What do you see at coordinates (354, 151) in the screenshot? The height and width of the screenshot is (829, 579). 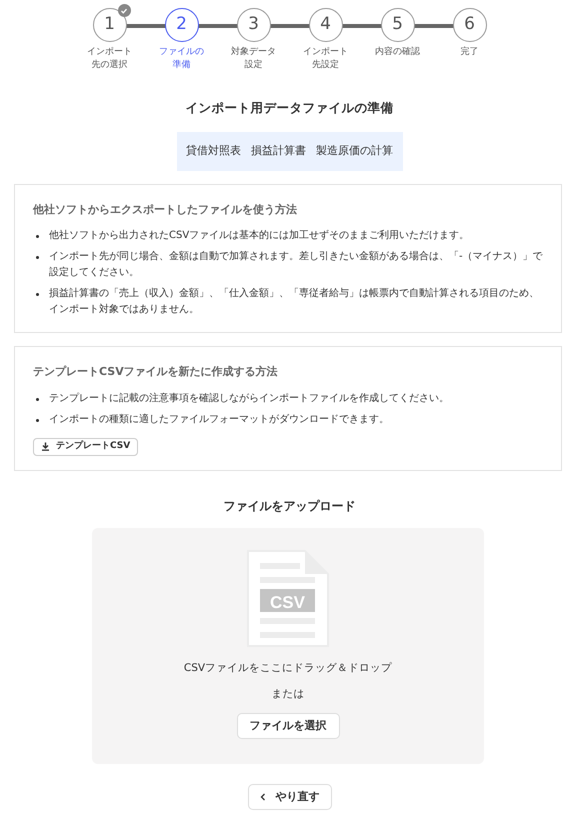 I see `target-label: 製造原価の計算` at bounding box center [354, 151].